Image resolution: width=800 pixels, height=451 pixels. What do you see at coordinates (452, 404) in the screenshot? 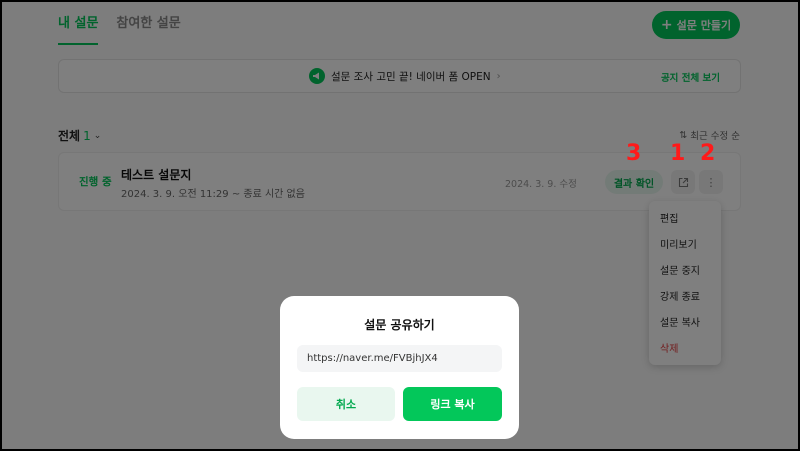
I see `copy-link-button: 링크 복사` at bounding box center [452, 404].